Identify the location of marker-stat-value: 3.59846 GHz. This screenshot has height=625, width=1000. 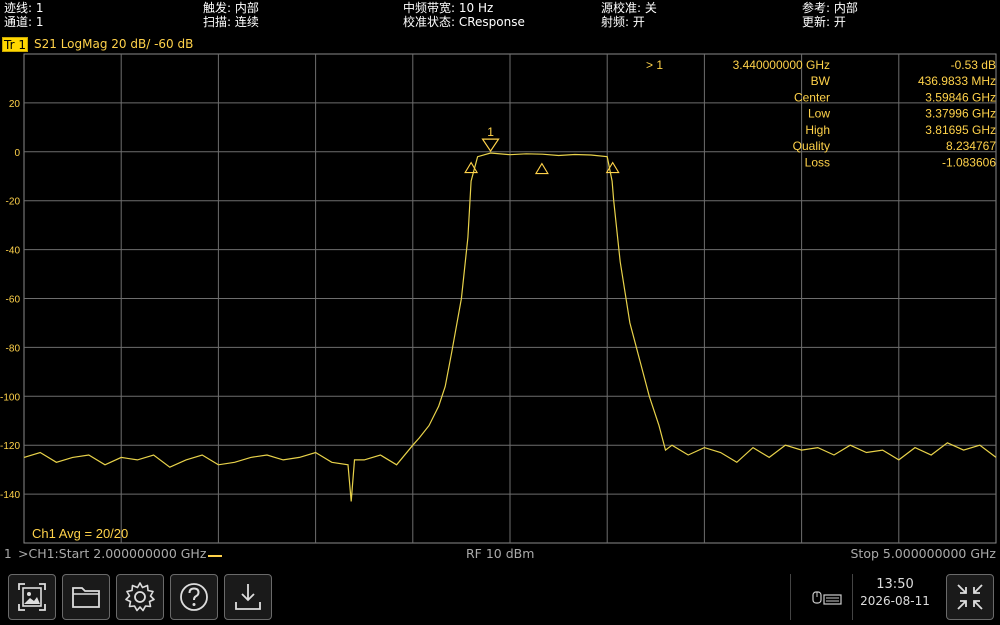
(960, 97).